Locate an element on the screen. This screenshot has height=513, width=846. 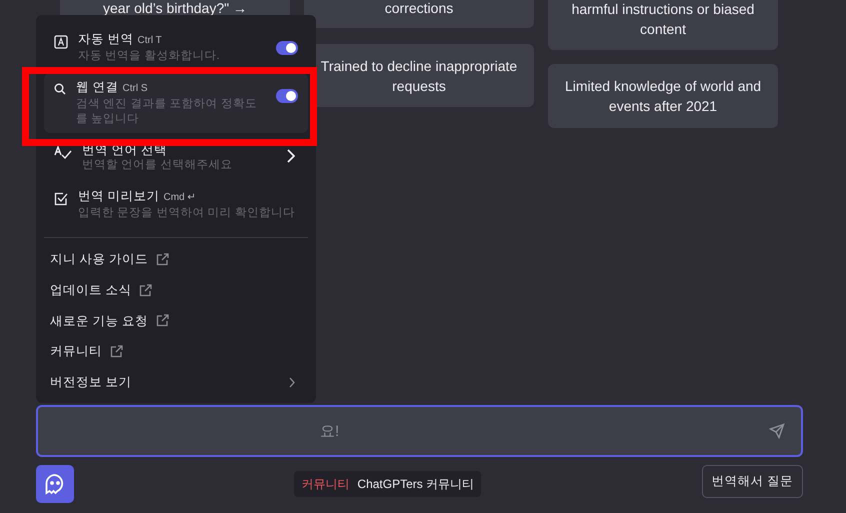
shortcut-label: Ctrl S is located at coordinates (135, 88).